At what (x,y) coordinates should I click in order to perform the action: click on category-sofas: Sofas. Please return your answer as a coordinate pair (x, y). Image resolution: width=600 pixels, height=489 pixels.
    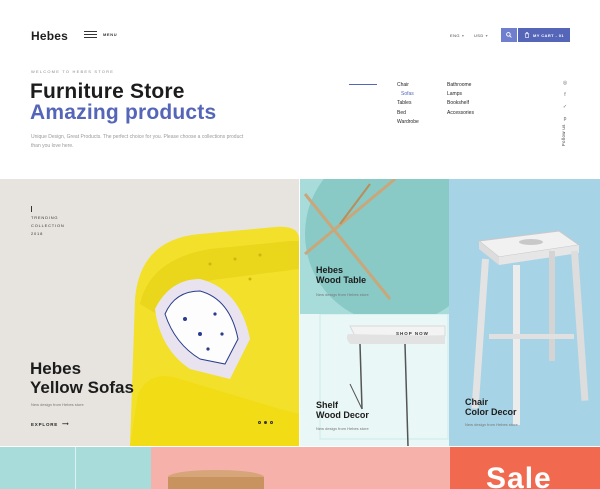
    Looking at the image, I should click on (408, 94).